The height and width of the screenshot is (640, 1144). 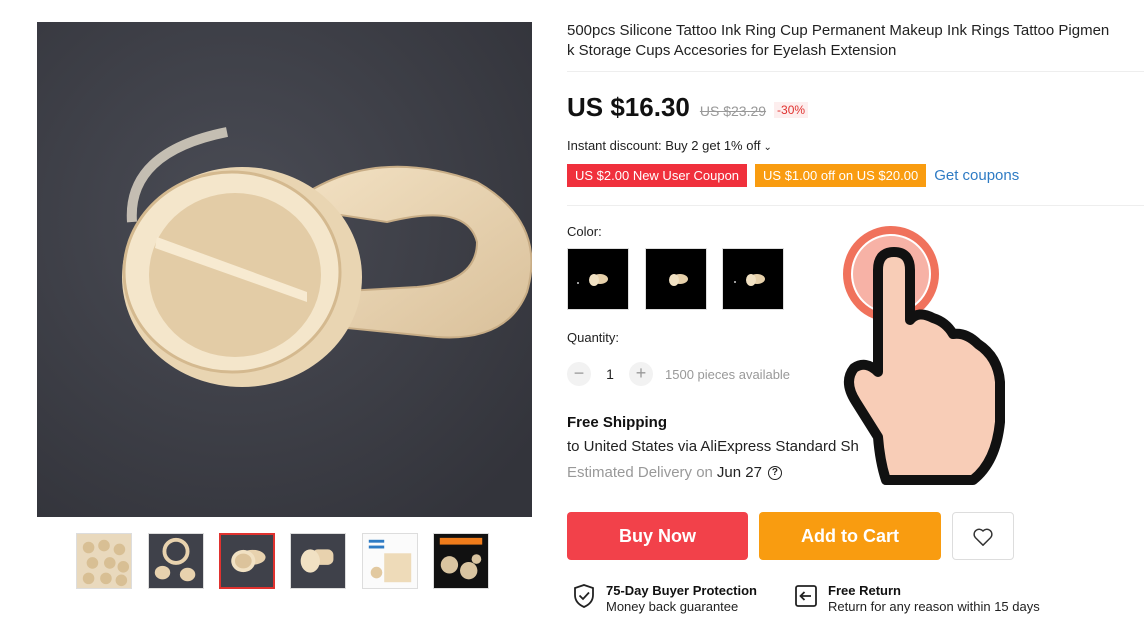 I want to click on price-row: US $16.30 US $23.29 -30%, so click(x=688, y=107).